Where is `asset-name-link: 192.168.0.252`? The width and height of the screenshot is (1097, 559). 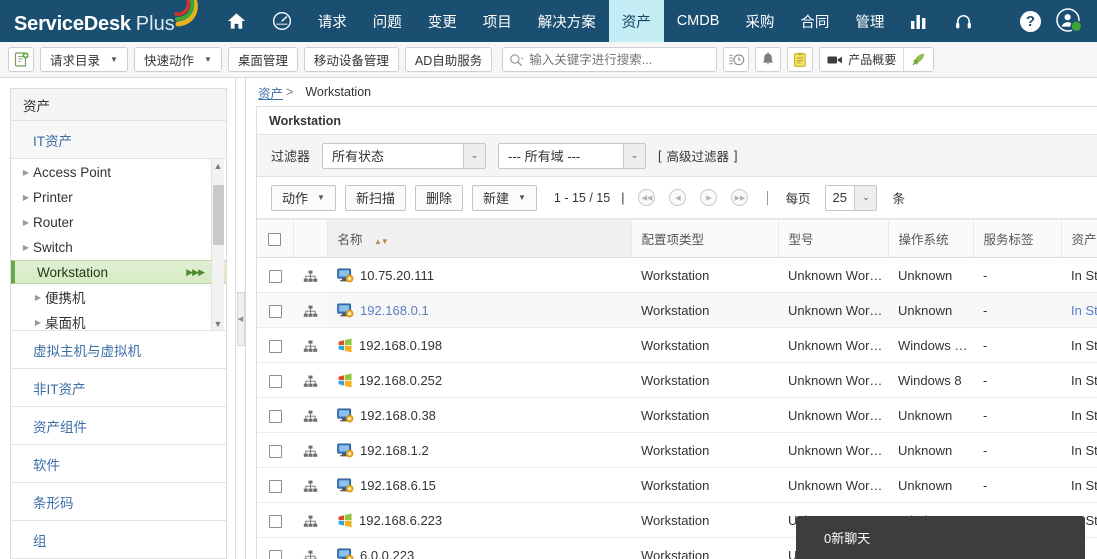
asset-name-link: 192.168.0.252 is located at coordinates (400, 380).